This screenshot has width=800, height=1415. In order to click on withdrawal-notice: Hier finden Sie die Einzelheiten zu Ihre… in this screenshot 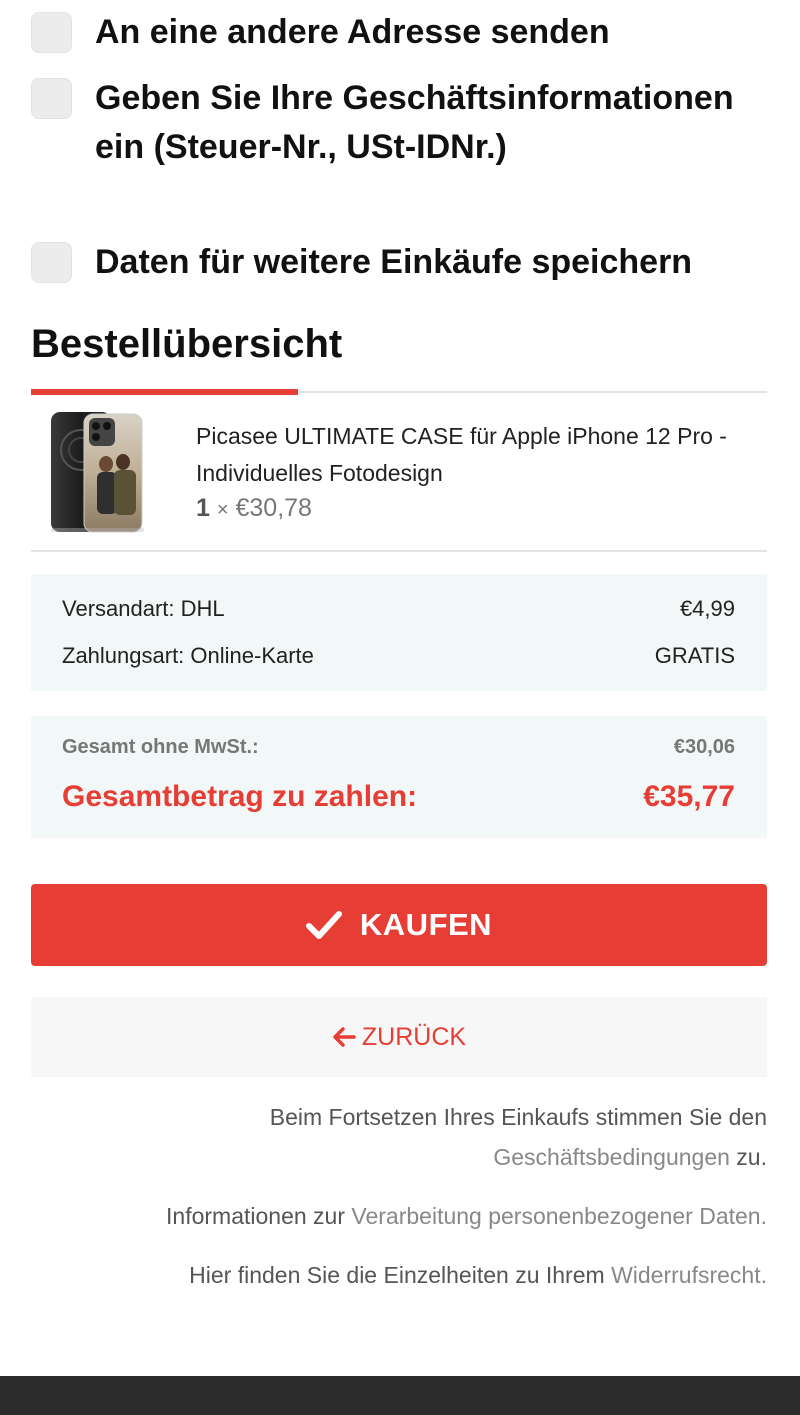, I will do `click(407, 1275)`.